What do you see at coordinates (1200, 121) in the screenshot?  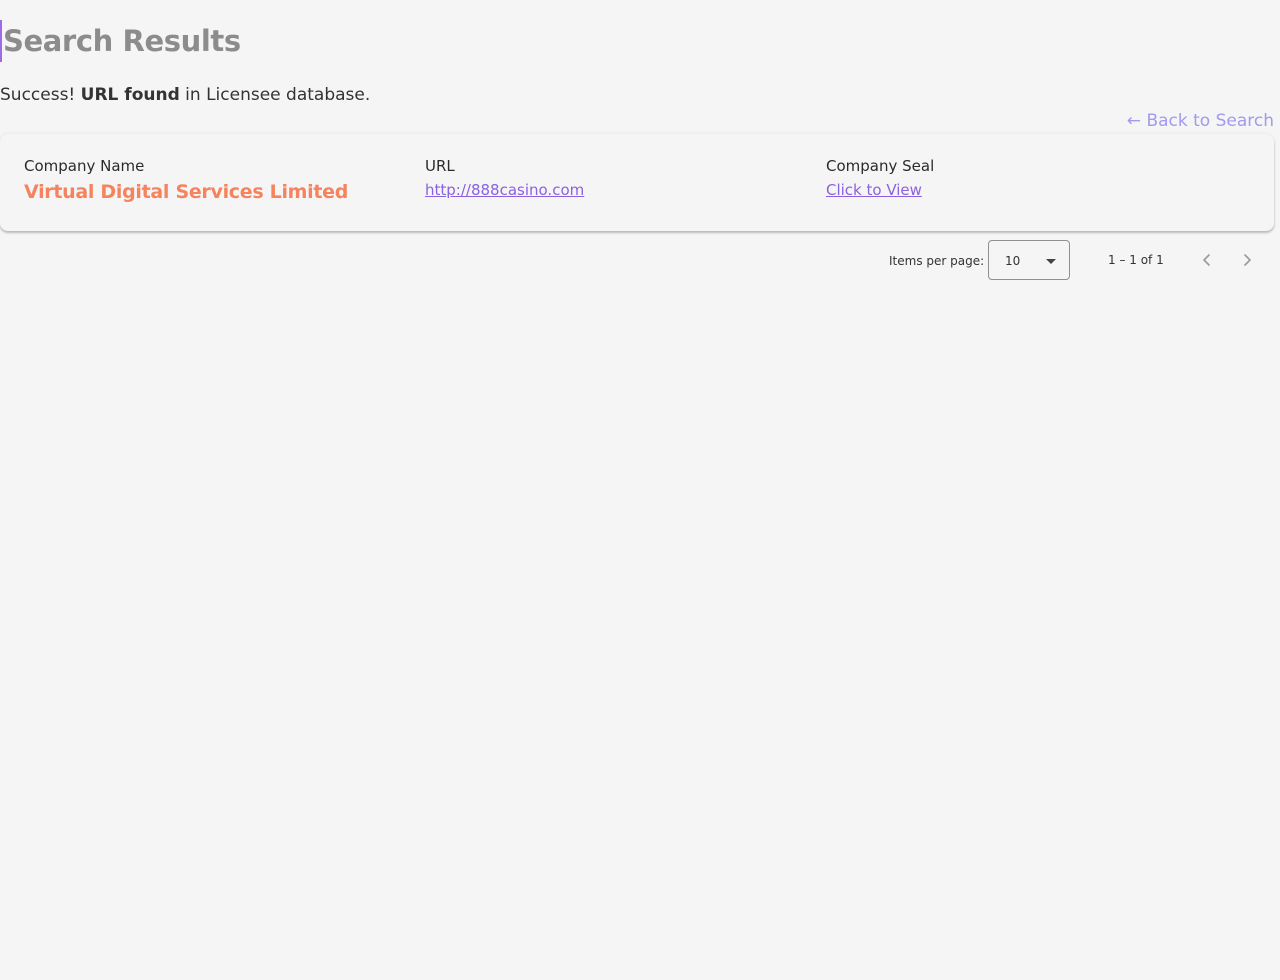 I see `back-to-search-link: ← Back to Search` at bounding box center [1200, 121].